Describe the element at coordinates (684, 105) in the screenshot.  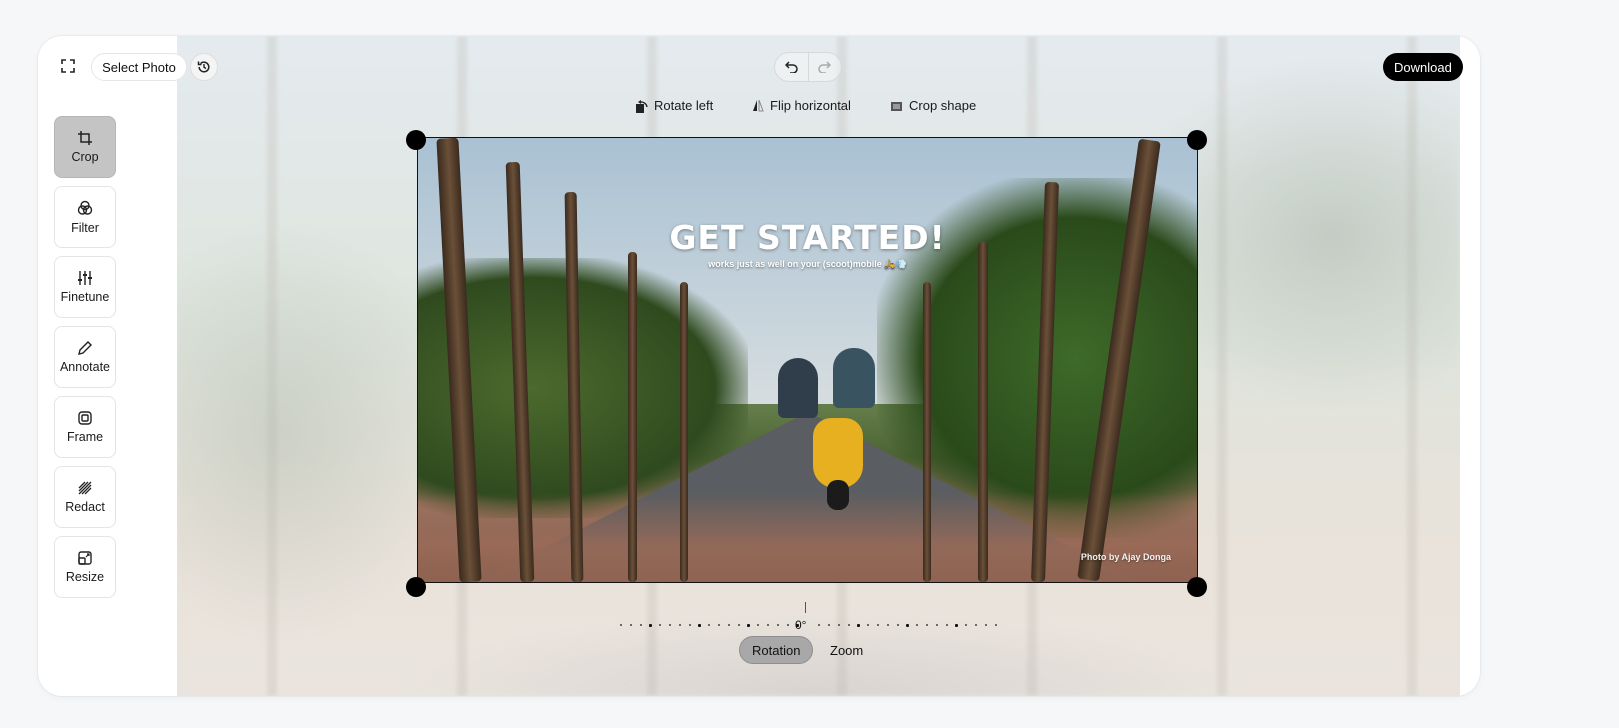
I see `rotate-left-label: Rotate left` at that location.